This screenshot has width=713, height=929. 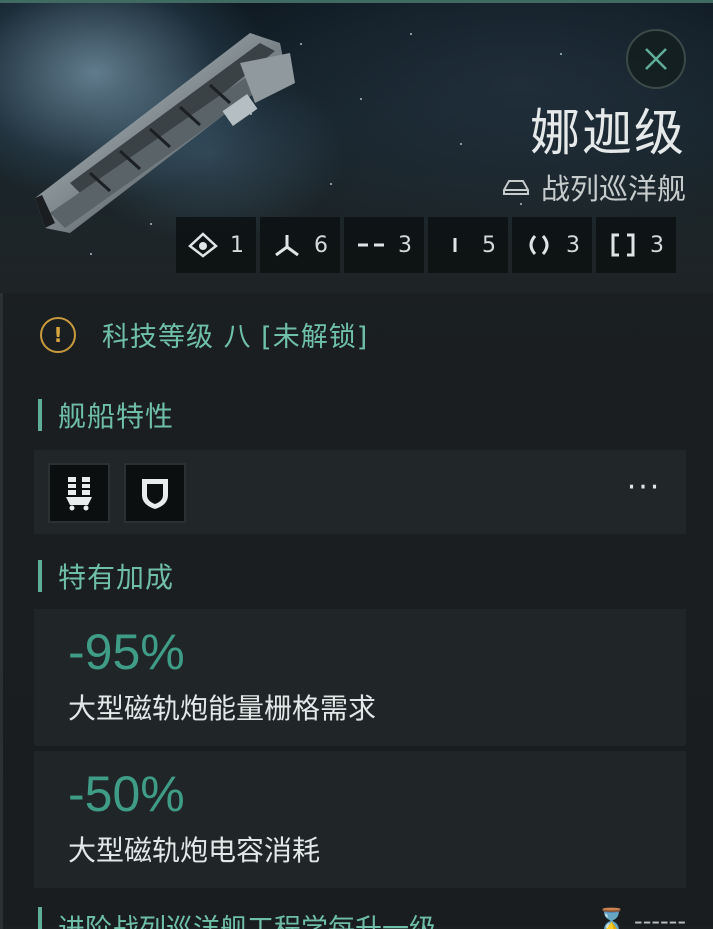 I want to click on ship-class: 战列巡洋舰, so click(x=593, y=187).